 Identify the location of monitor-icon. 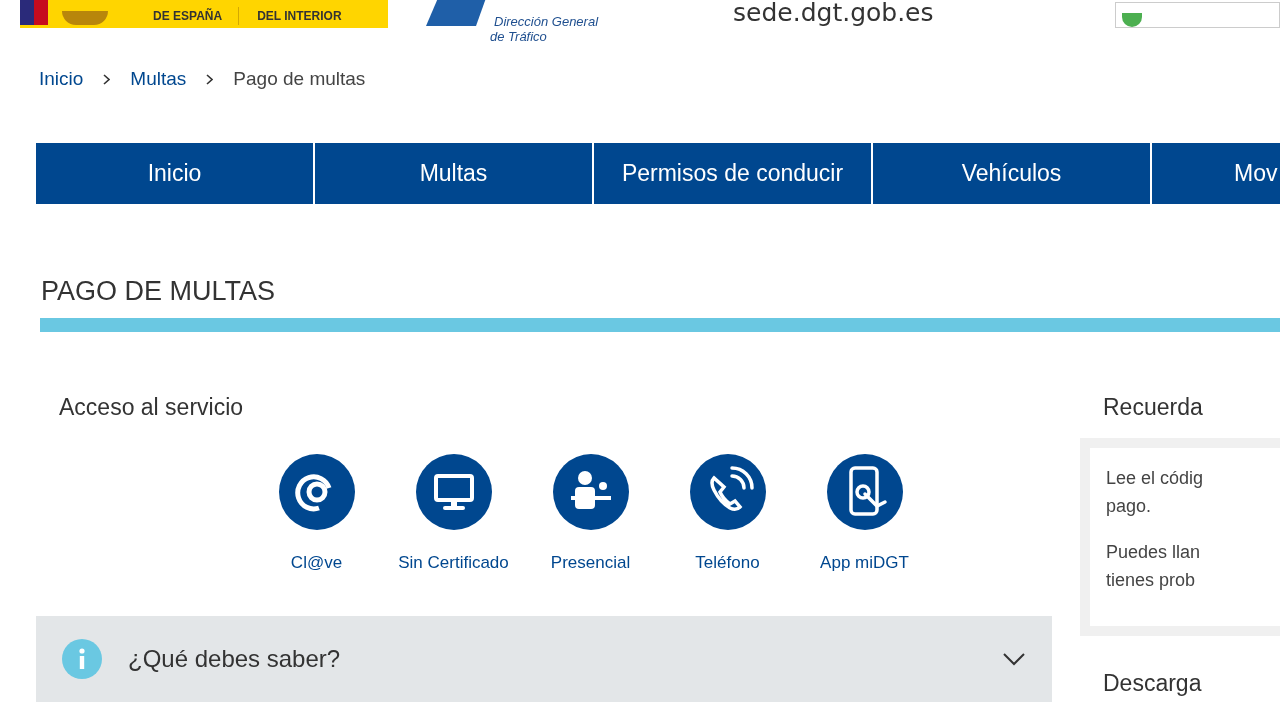
(453, 492).